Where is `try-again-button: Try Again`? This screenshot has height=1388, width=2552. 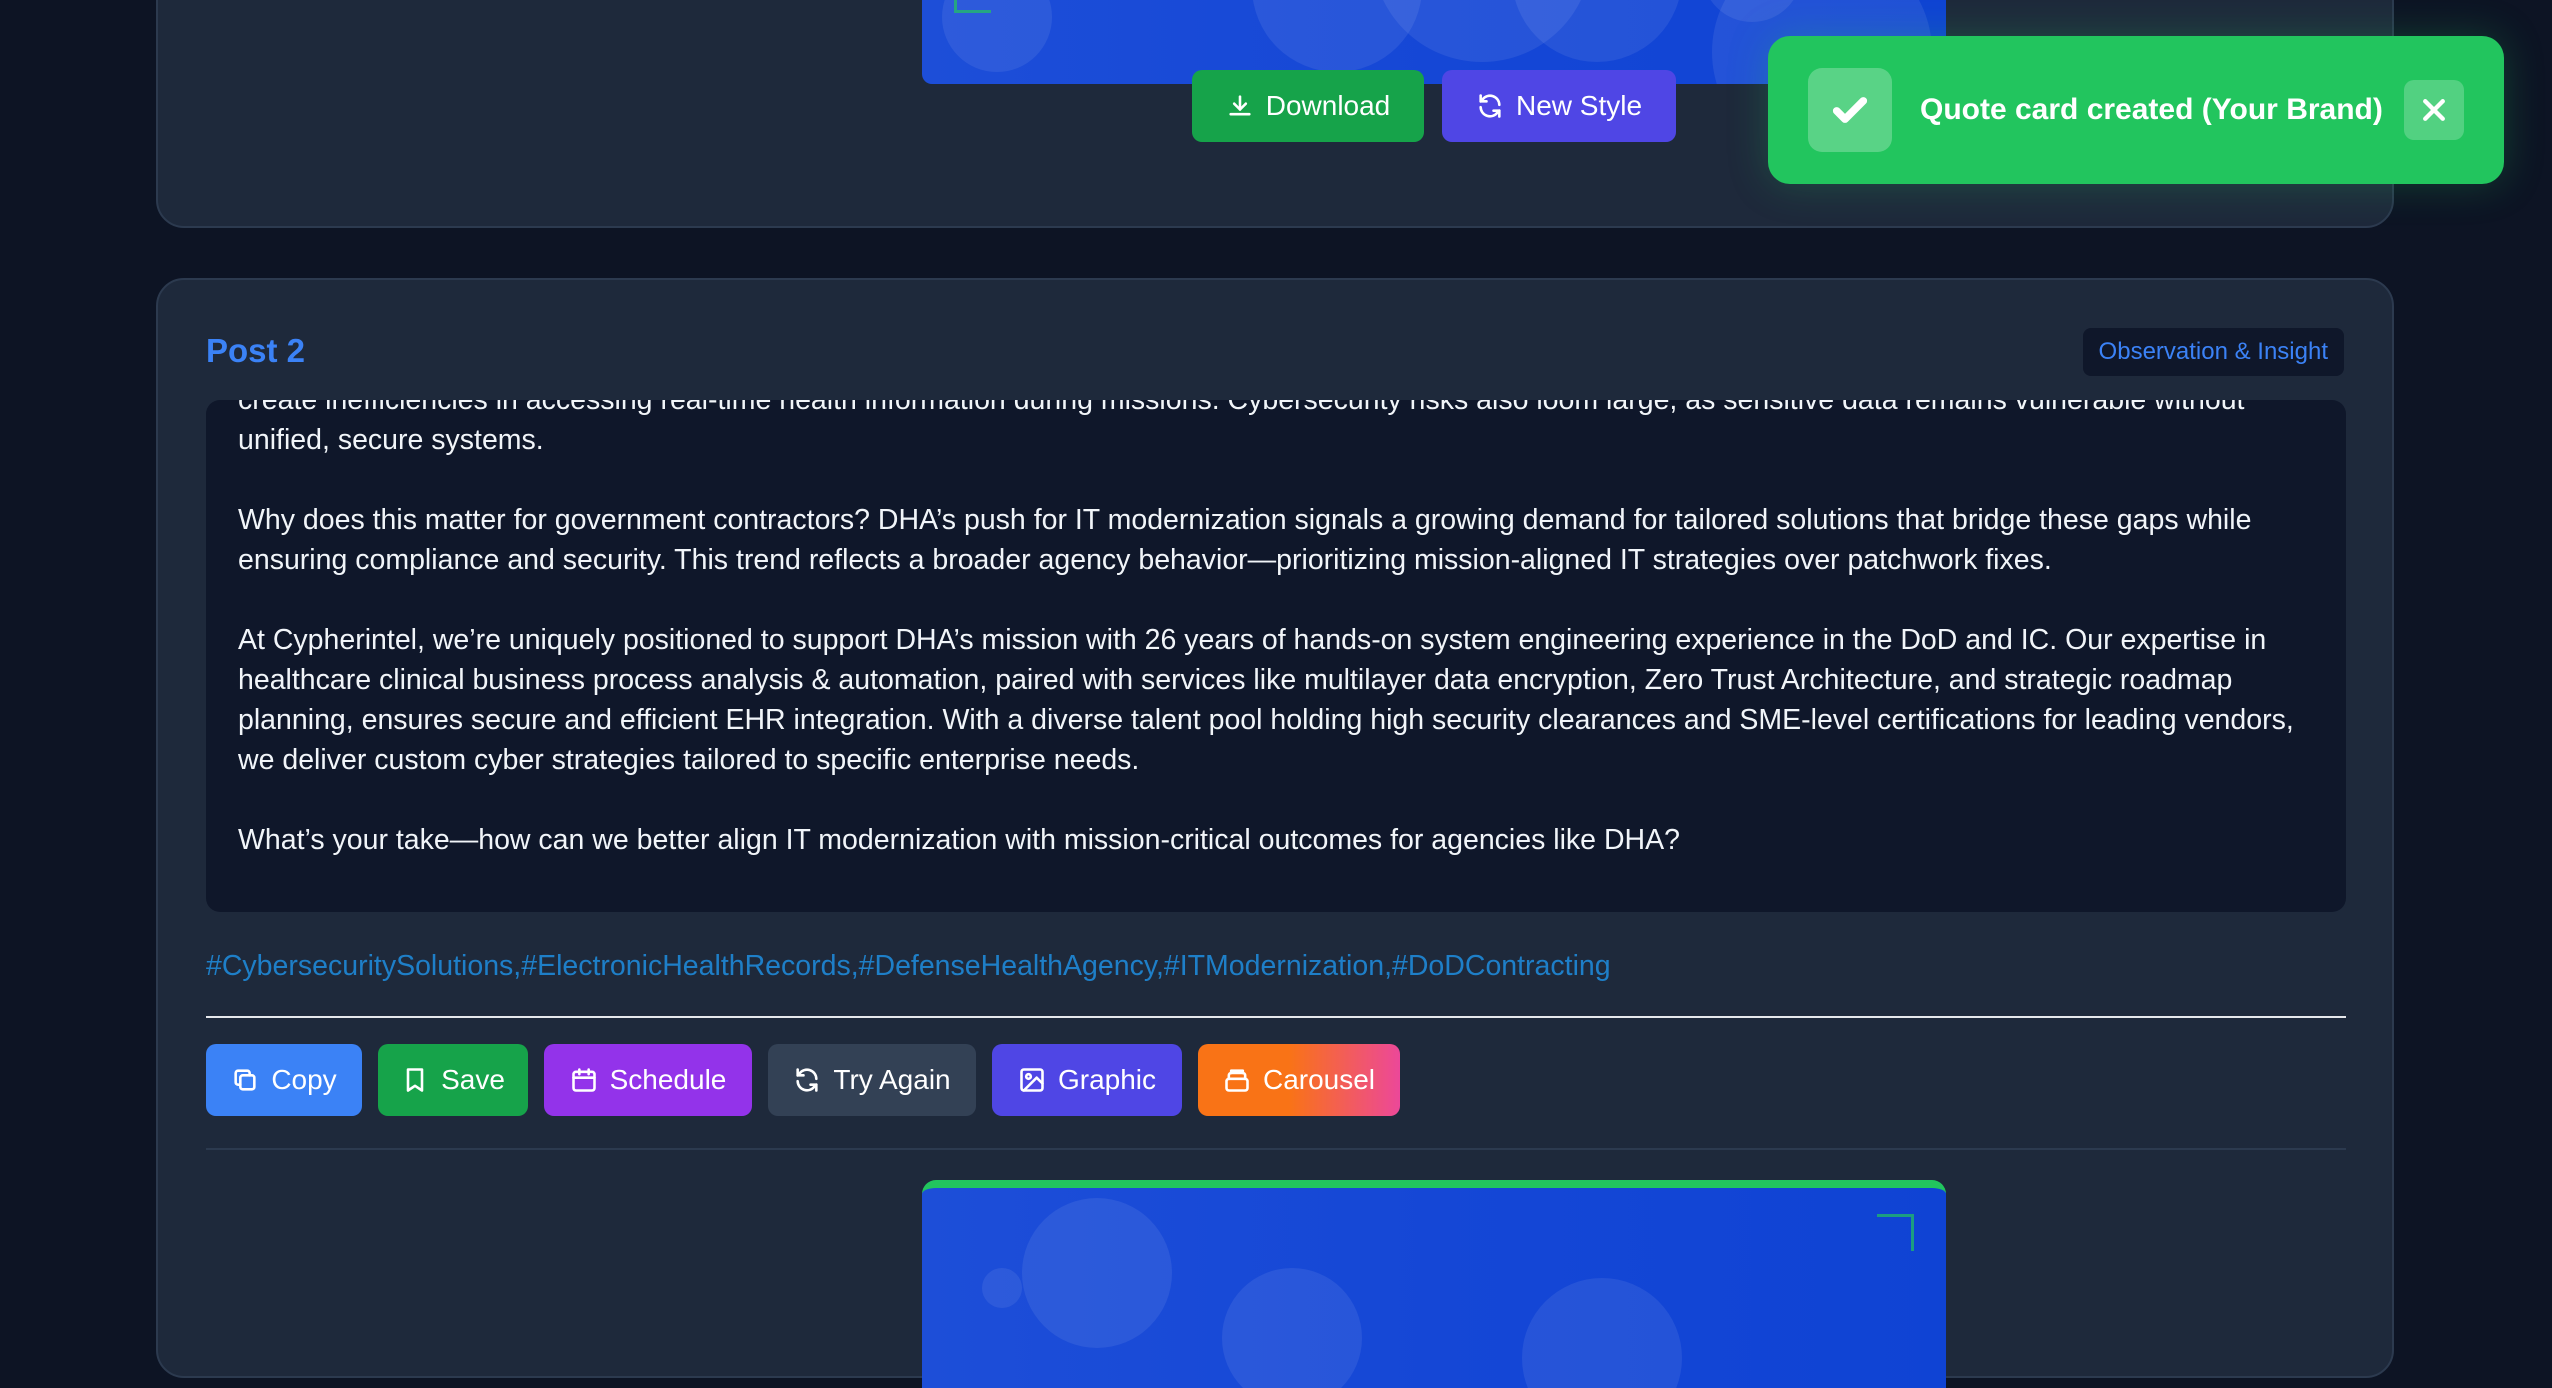
try-again-button: Try Again is located at coordinates (872, 1080).